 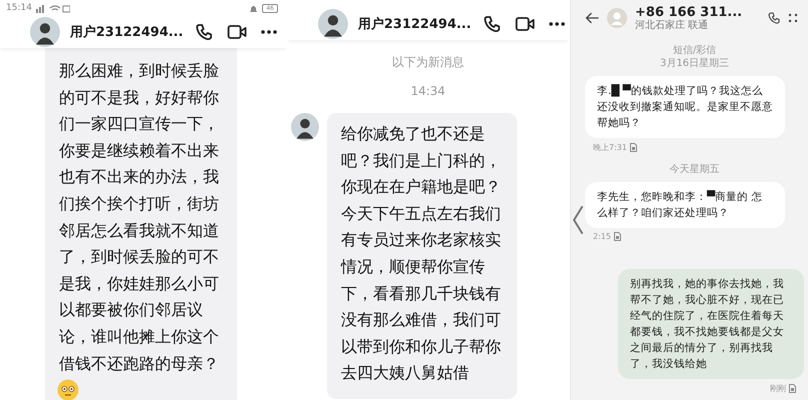 What do you see at coordinates (671, 26) in the screenshot?
I see `contact-location: 河北石家庄 联通` at bounding box center [671, 26].